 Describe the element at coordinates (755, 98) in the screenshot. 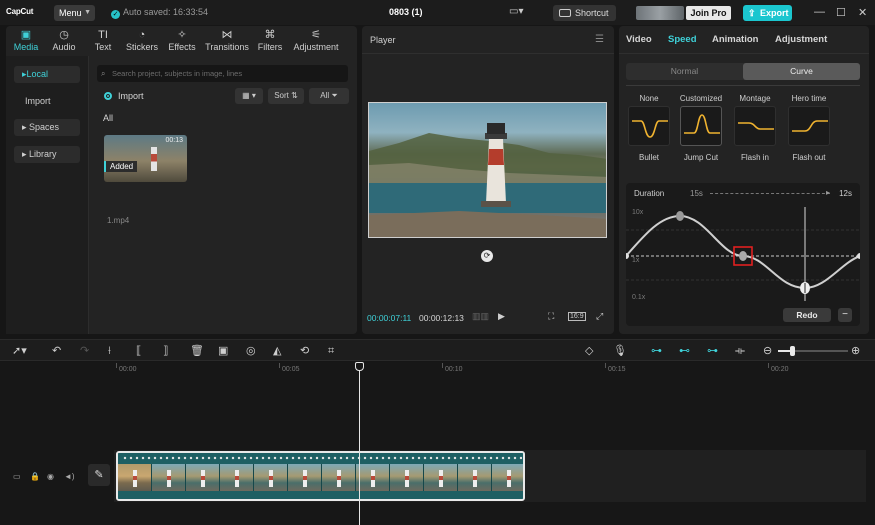

I see `preset-montage-label: Montage` at that location.